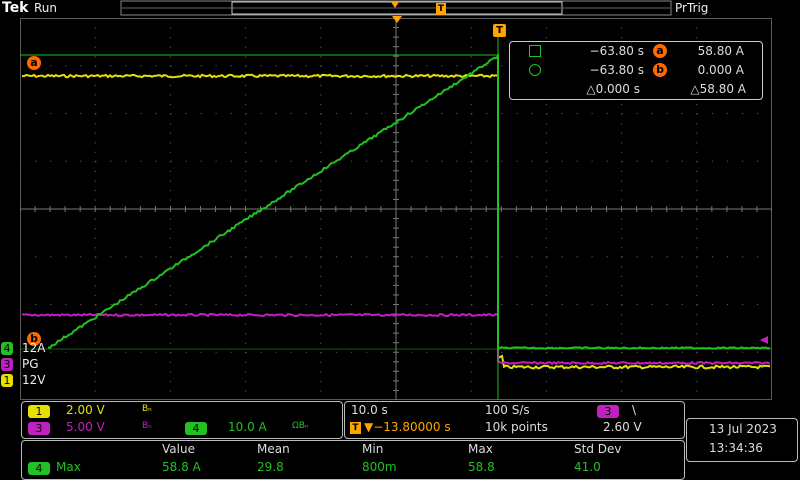  What do you see at coordinates (196, 428) in the screenshot?
I see `ch4-badge: 4` at bounding box center [196, 428].